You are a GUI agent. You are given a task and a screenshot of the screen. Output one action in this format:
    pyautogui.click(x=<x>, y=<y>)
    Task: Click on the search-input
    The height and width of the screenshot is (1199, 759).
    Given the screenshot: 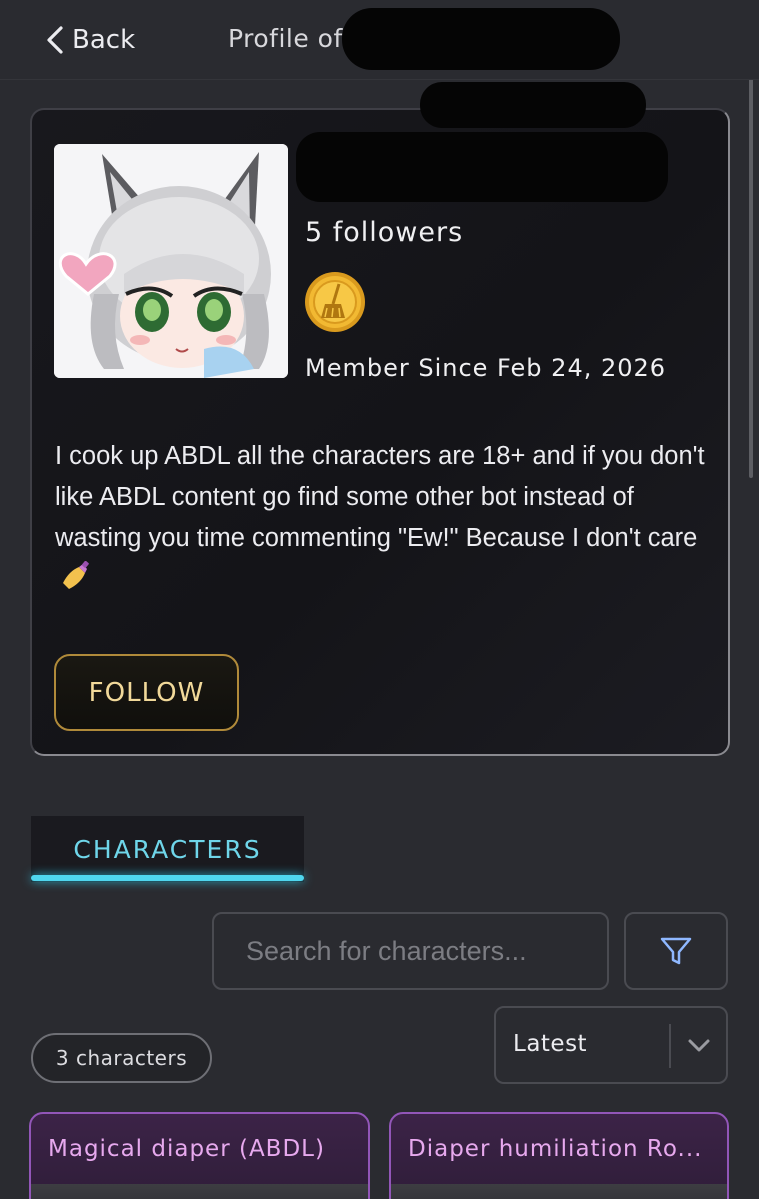 What is the action you would take?
    pyautogui.click(x=410, y=951)
    